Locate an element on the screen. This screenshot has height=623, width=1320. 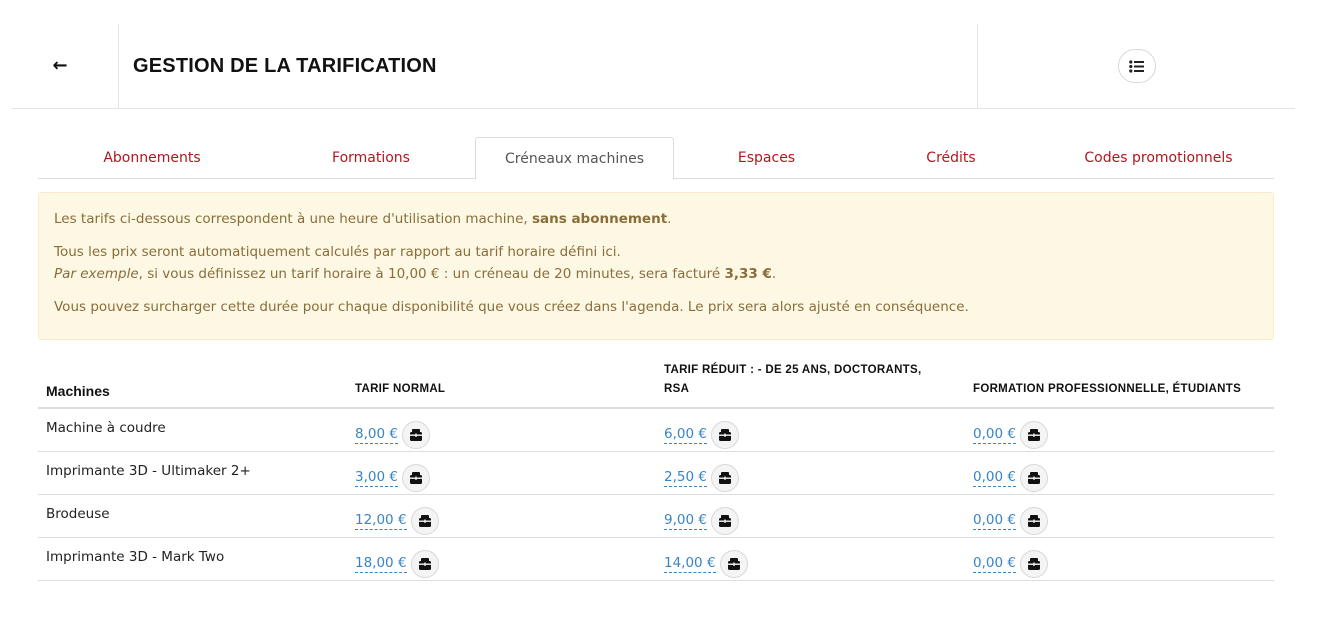
price-normal-cell: 18,00 € is located at coordinates (397, 564).